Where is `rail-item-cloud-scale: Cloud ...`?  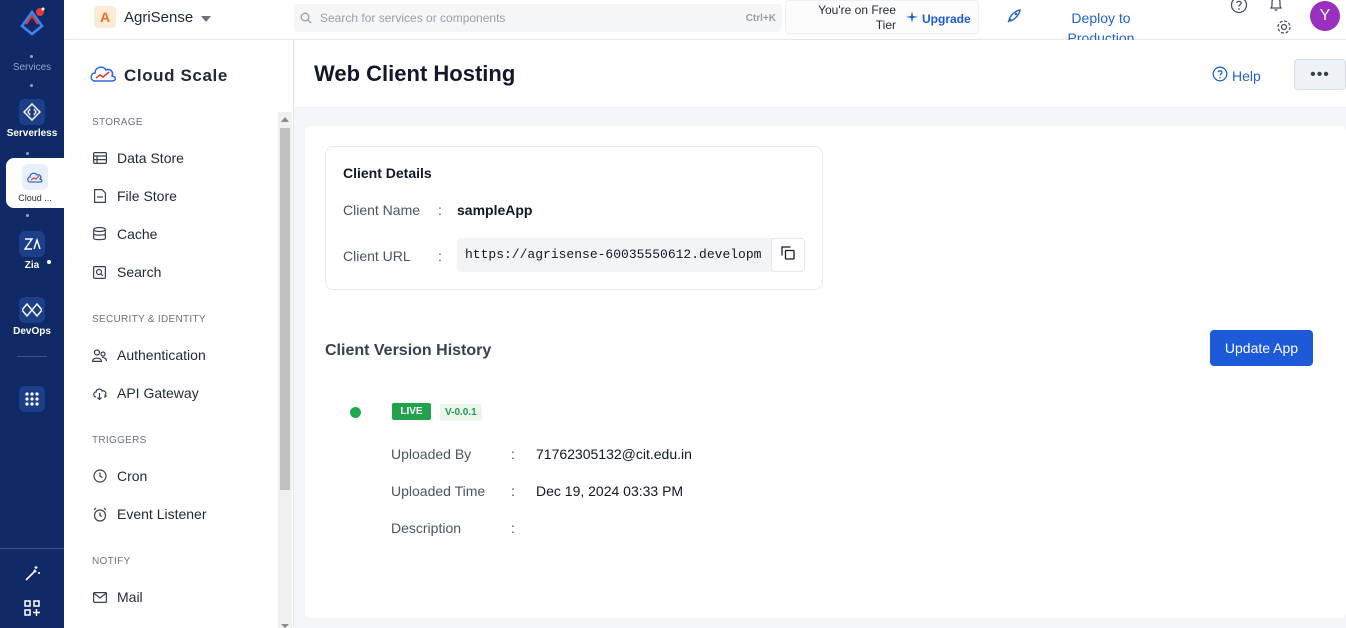
rail-item-cloud-scale: Cloud ... is located at coordinates (35, 183).